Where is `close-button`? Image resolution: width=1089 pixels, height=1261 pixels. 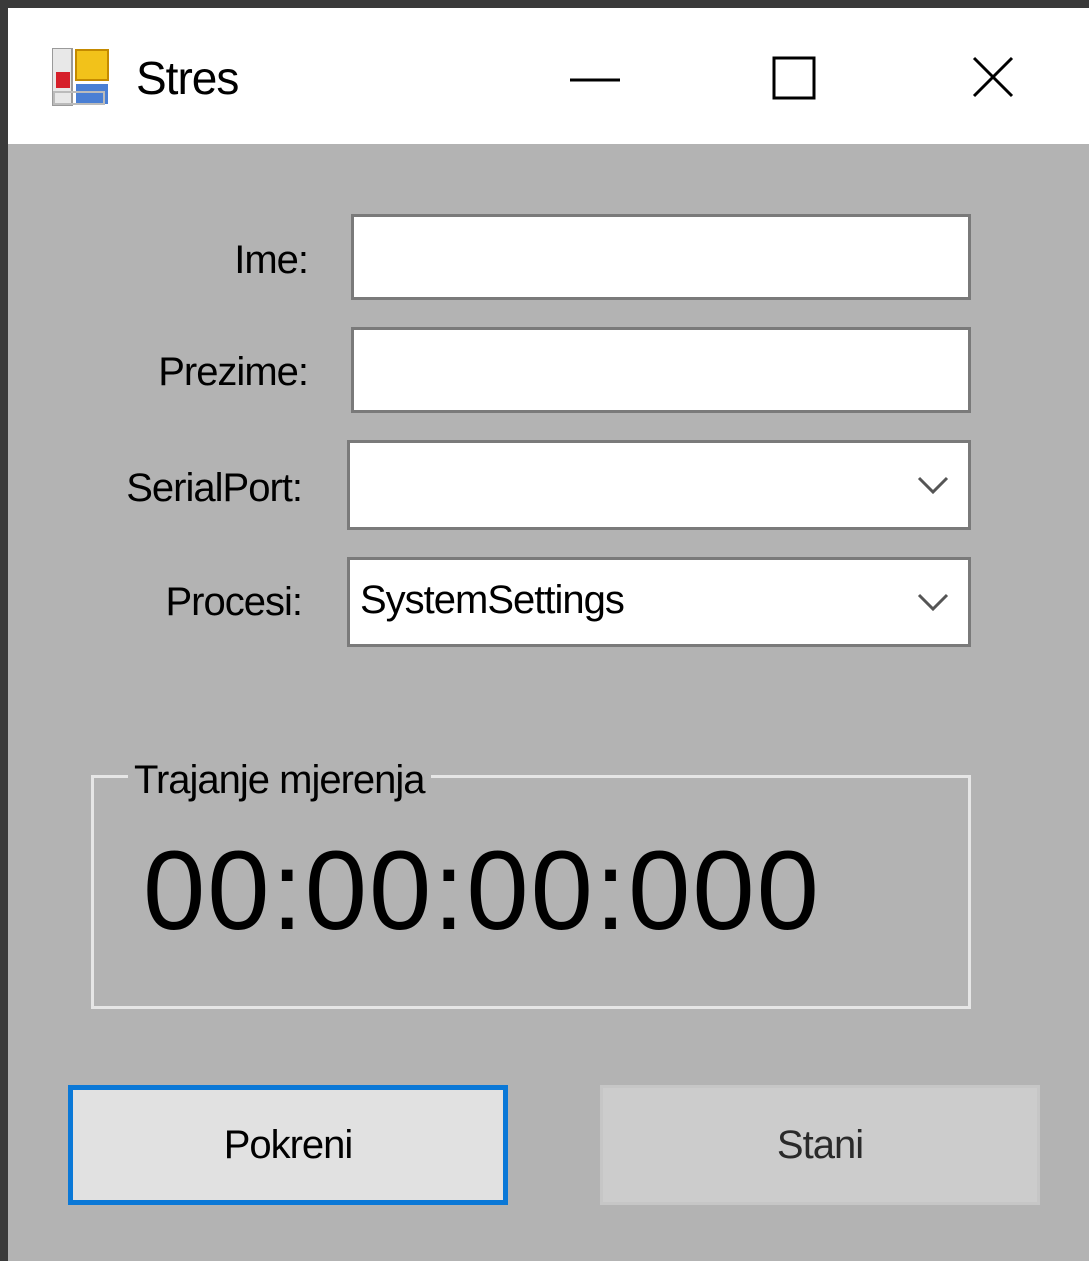 close-button is located at coordinates (995, 78).